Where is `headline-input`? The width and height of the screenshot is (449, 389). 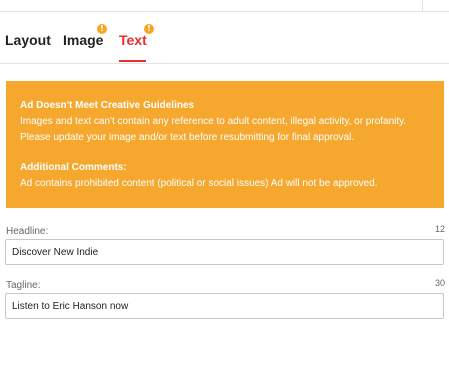
headline-input is located at coordinates (224, 252).